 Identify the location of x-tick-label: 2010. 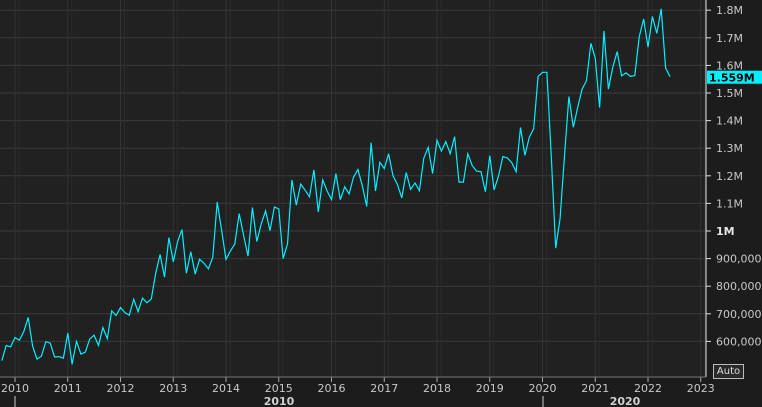
(15, 388).